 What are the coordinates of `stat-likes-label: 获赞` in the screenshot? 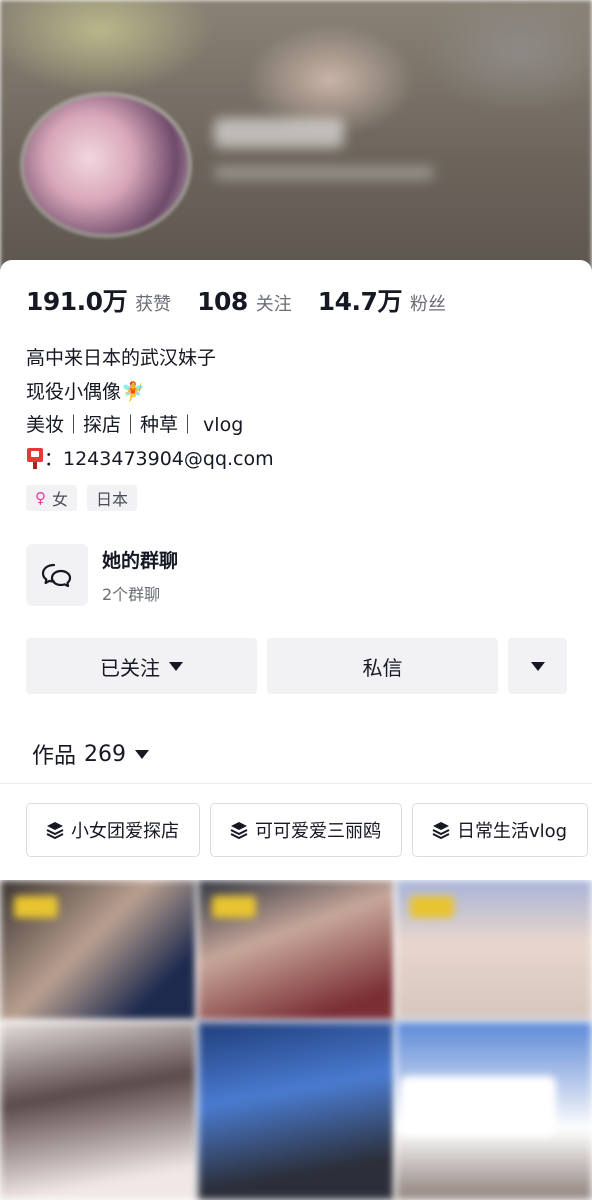 It's located at (153, 304).